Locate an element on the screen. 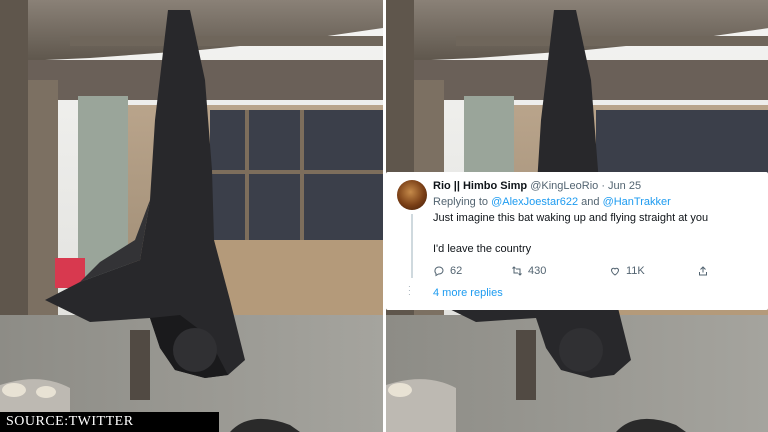  source-label: SOURCE:TWITTER is located at coordinates (109, 422).